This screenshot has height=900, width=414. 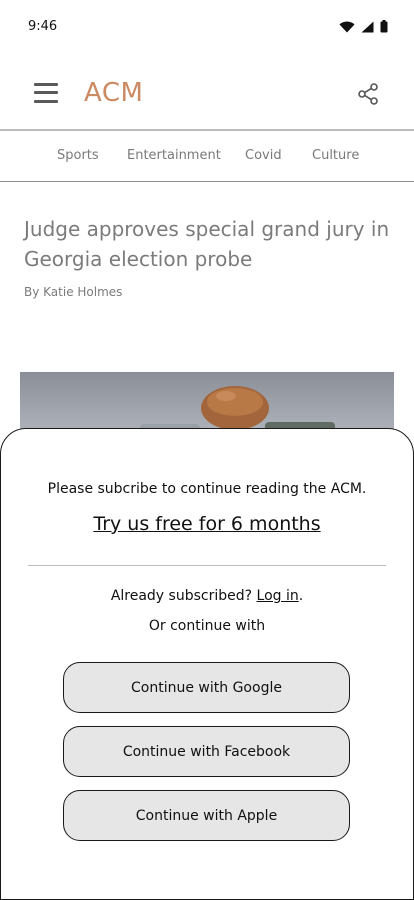 I want to click on category-nav: Sports Entertainment Covid Culture, so click(x=207, y=156).